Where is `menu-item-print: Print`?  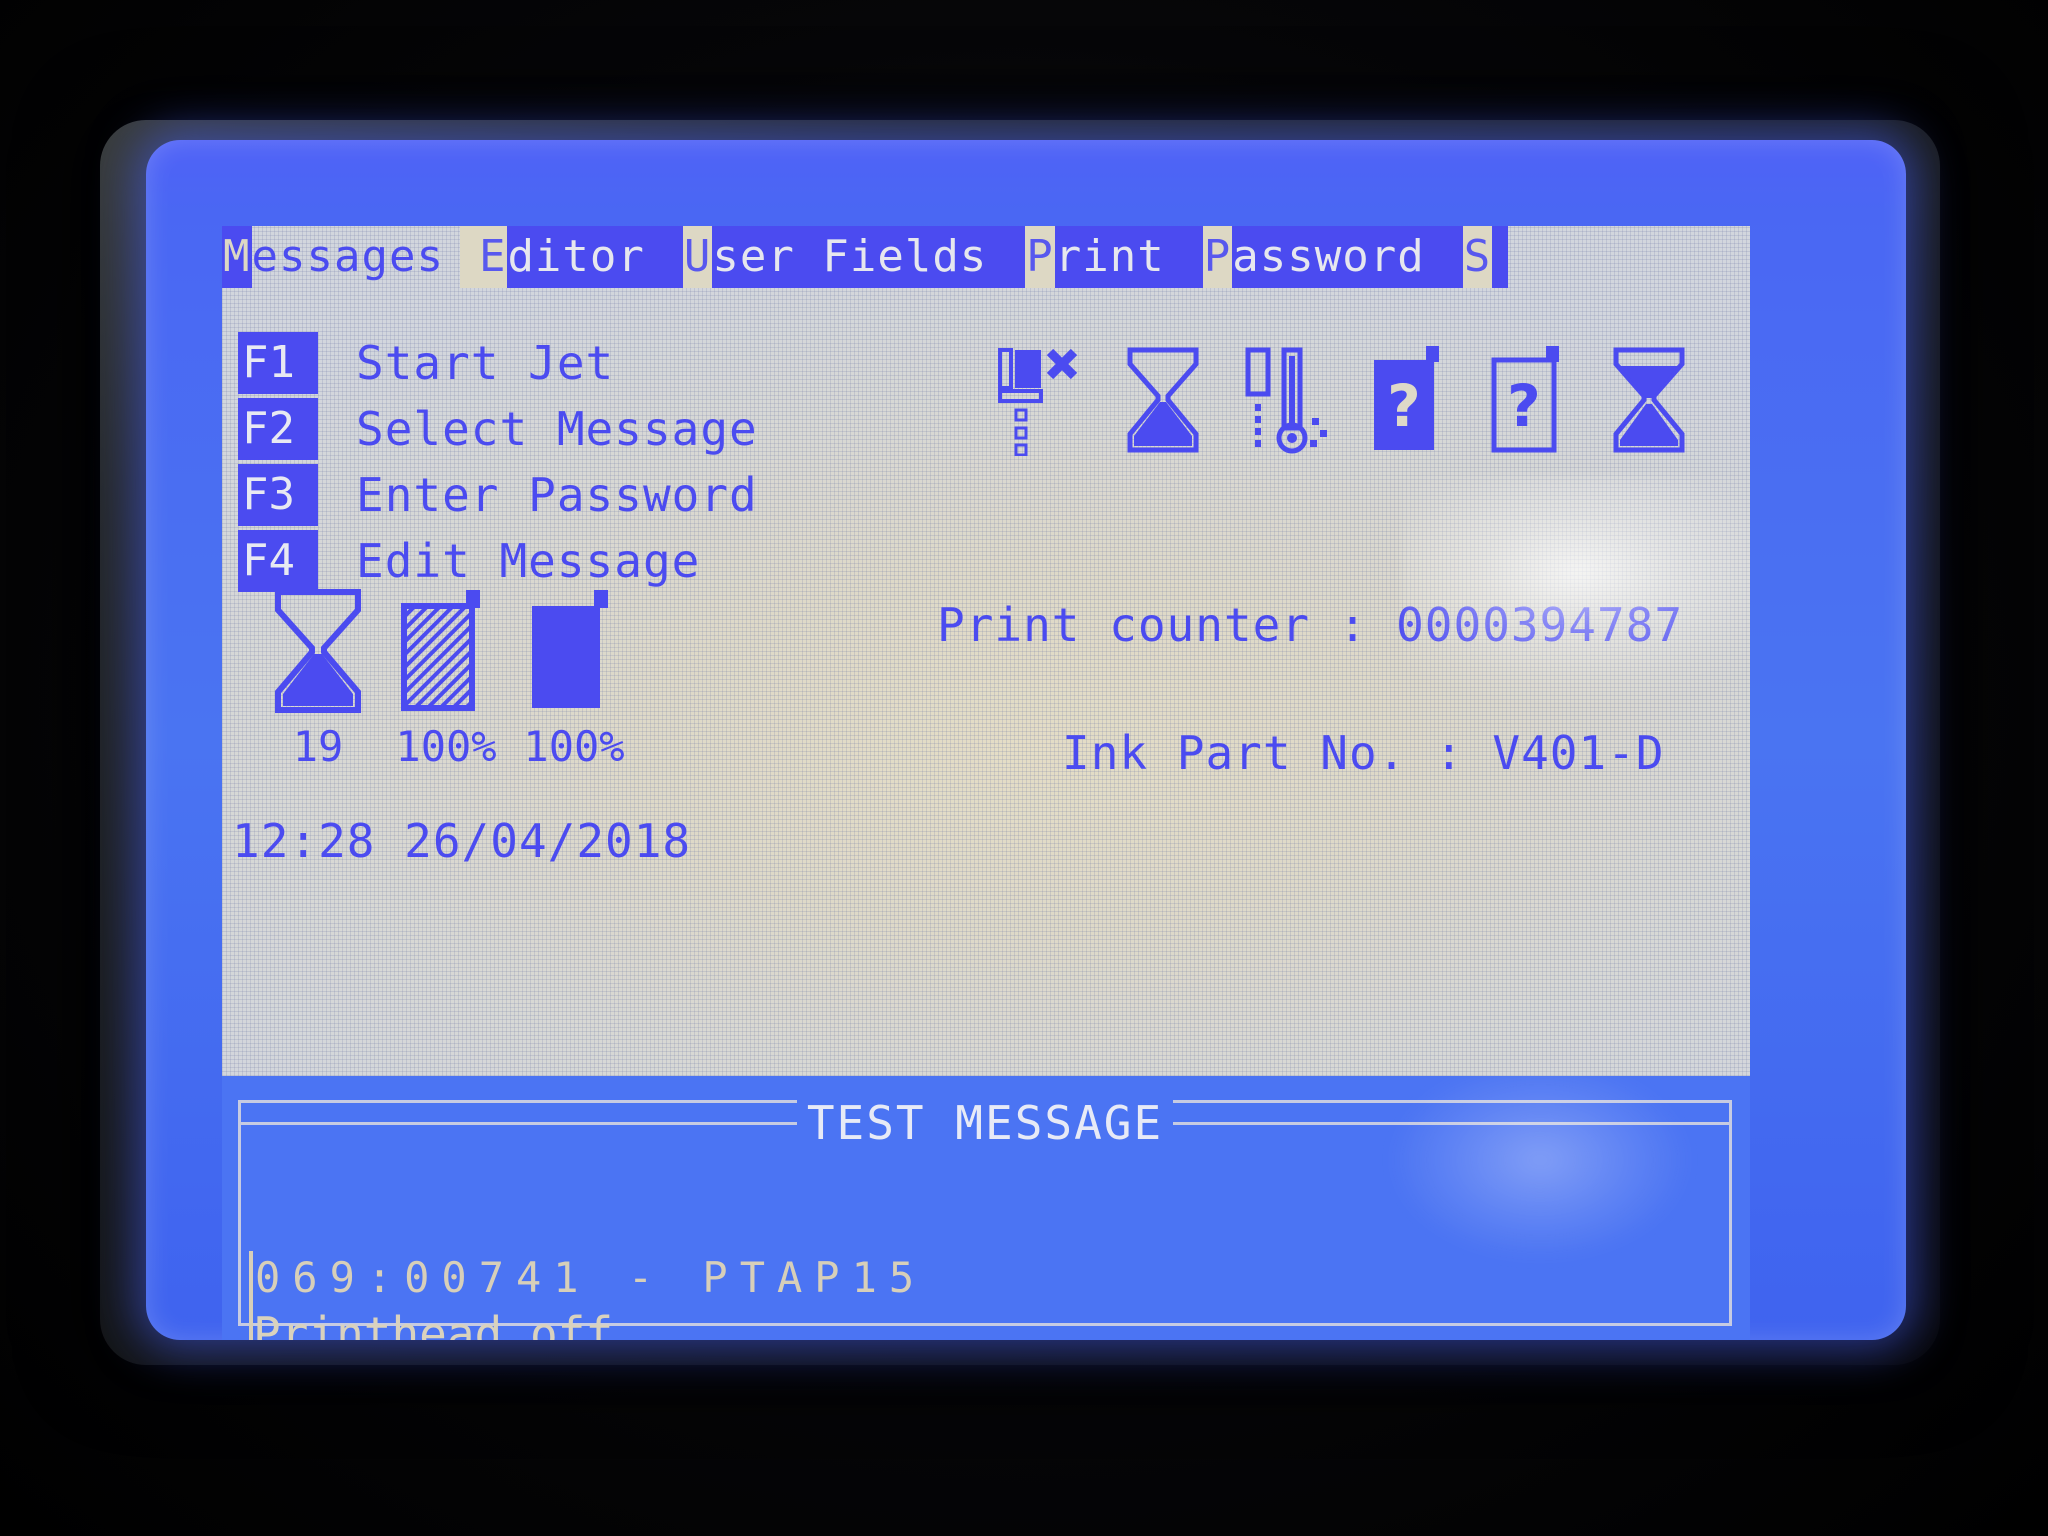 menu-item-print: Print is located at coordinates (1103, 257).